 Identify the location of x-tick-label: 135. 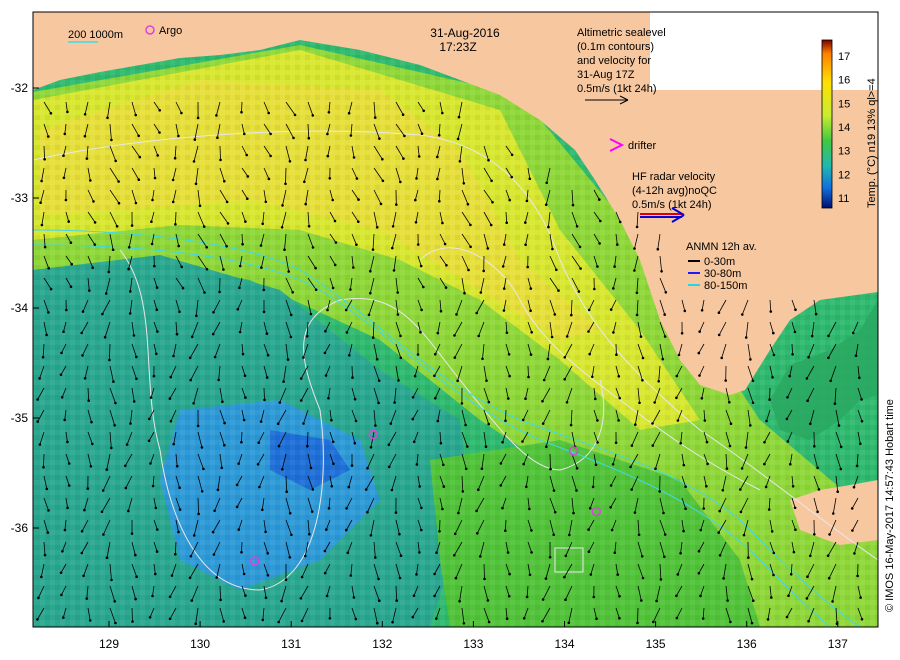
(656, 644).